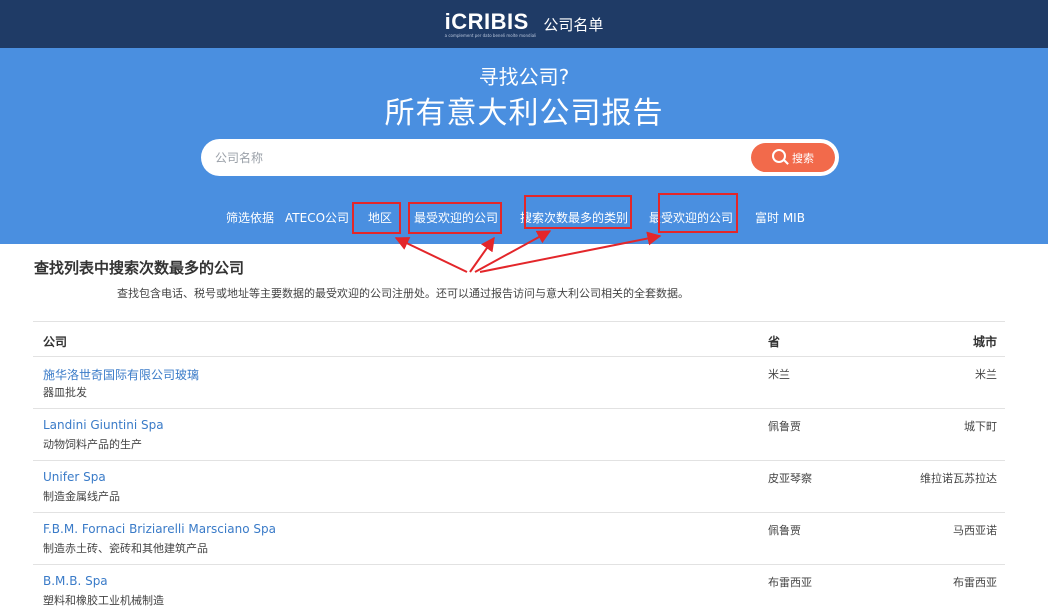 Image resolution: width=1048 pixels, height=607 pixels. I want to click on column-city: 城市, so click(984, 342).